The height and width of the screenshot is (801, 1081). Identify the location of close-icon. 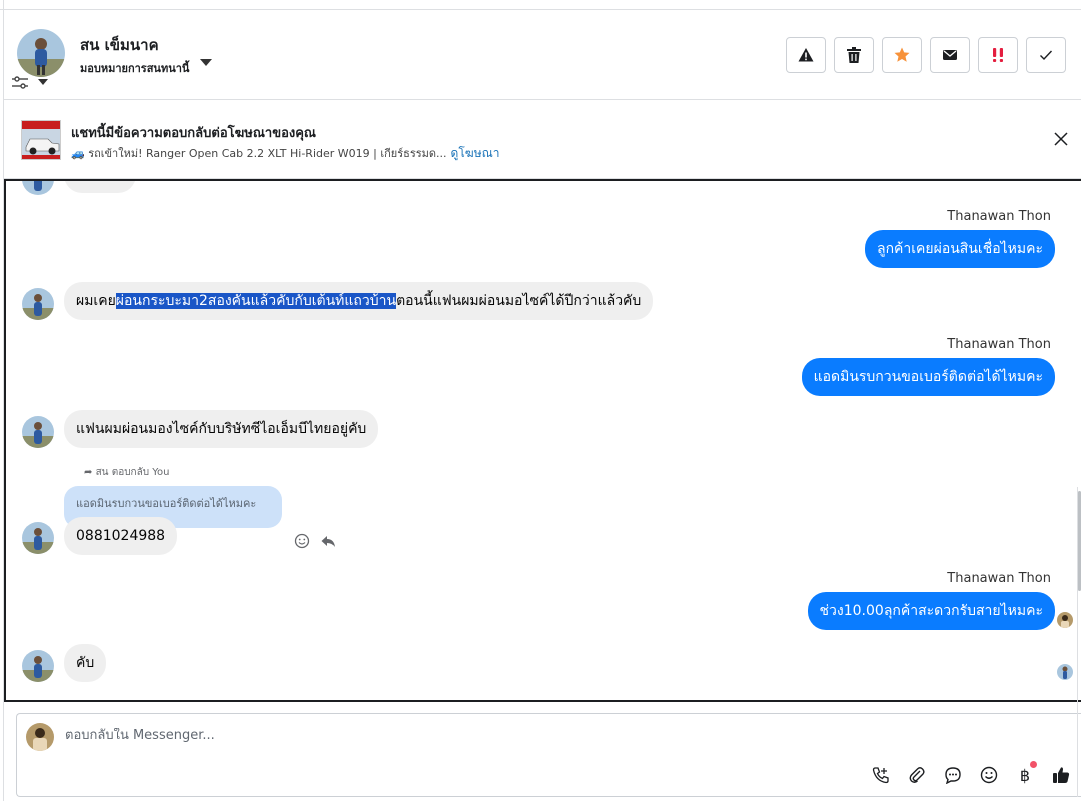
(1061, 139).